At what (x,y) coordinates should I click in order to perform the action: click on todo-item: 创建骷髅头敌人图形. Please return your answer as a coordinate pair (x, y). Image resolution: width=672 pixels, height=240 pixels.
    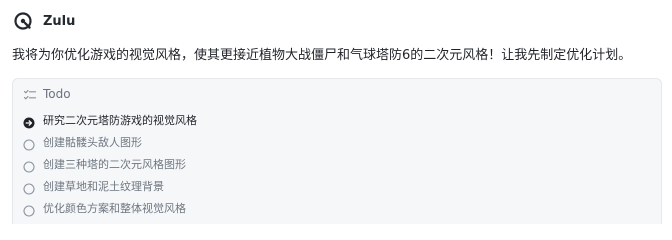
    Looking at the image, I should click on (110, 142).